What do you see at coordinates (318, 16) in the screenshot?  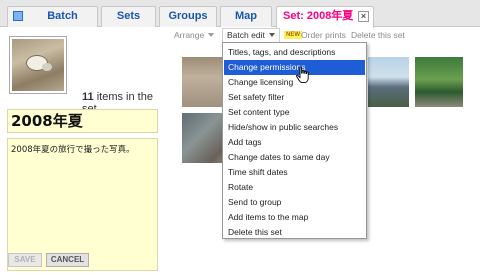 I see `tab-current-set-label: Set: 2008年夏` at bounding box center [318, 16].